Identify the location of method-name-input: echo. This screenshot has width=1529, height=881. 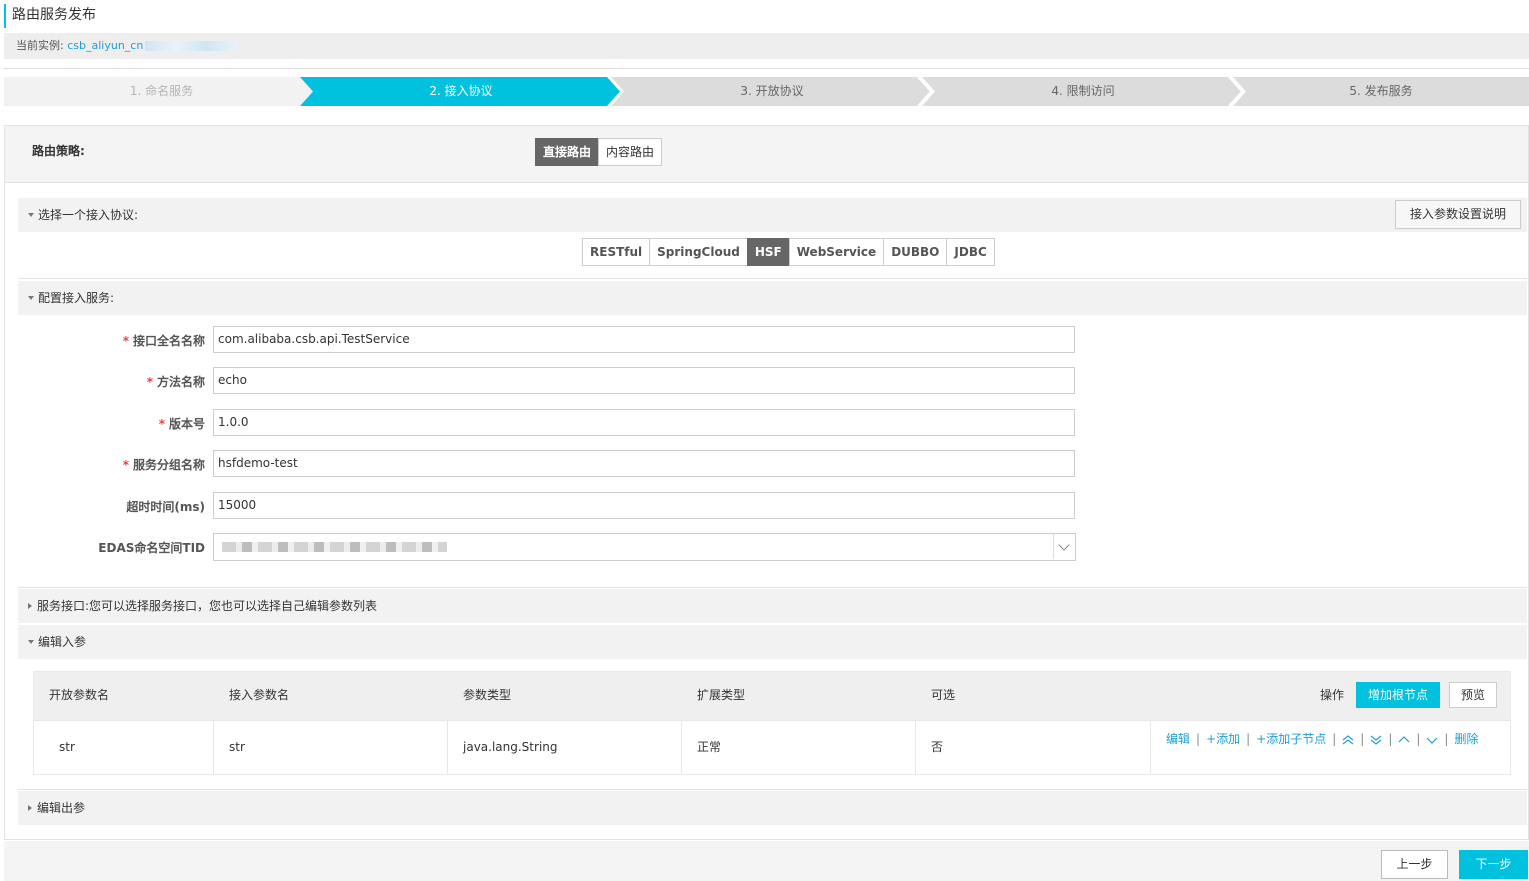
(644, 380).